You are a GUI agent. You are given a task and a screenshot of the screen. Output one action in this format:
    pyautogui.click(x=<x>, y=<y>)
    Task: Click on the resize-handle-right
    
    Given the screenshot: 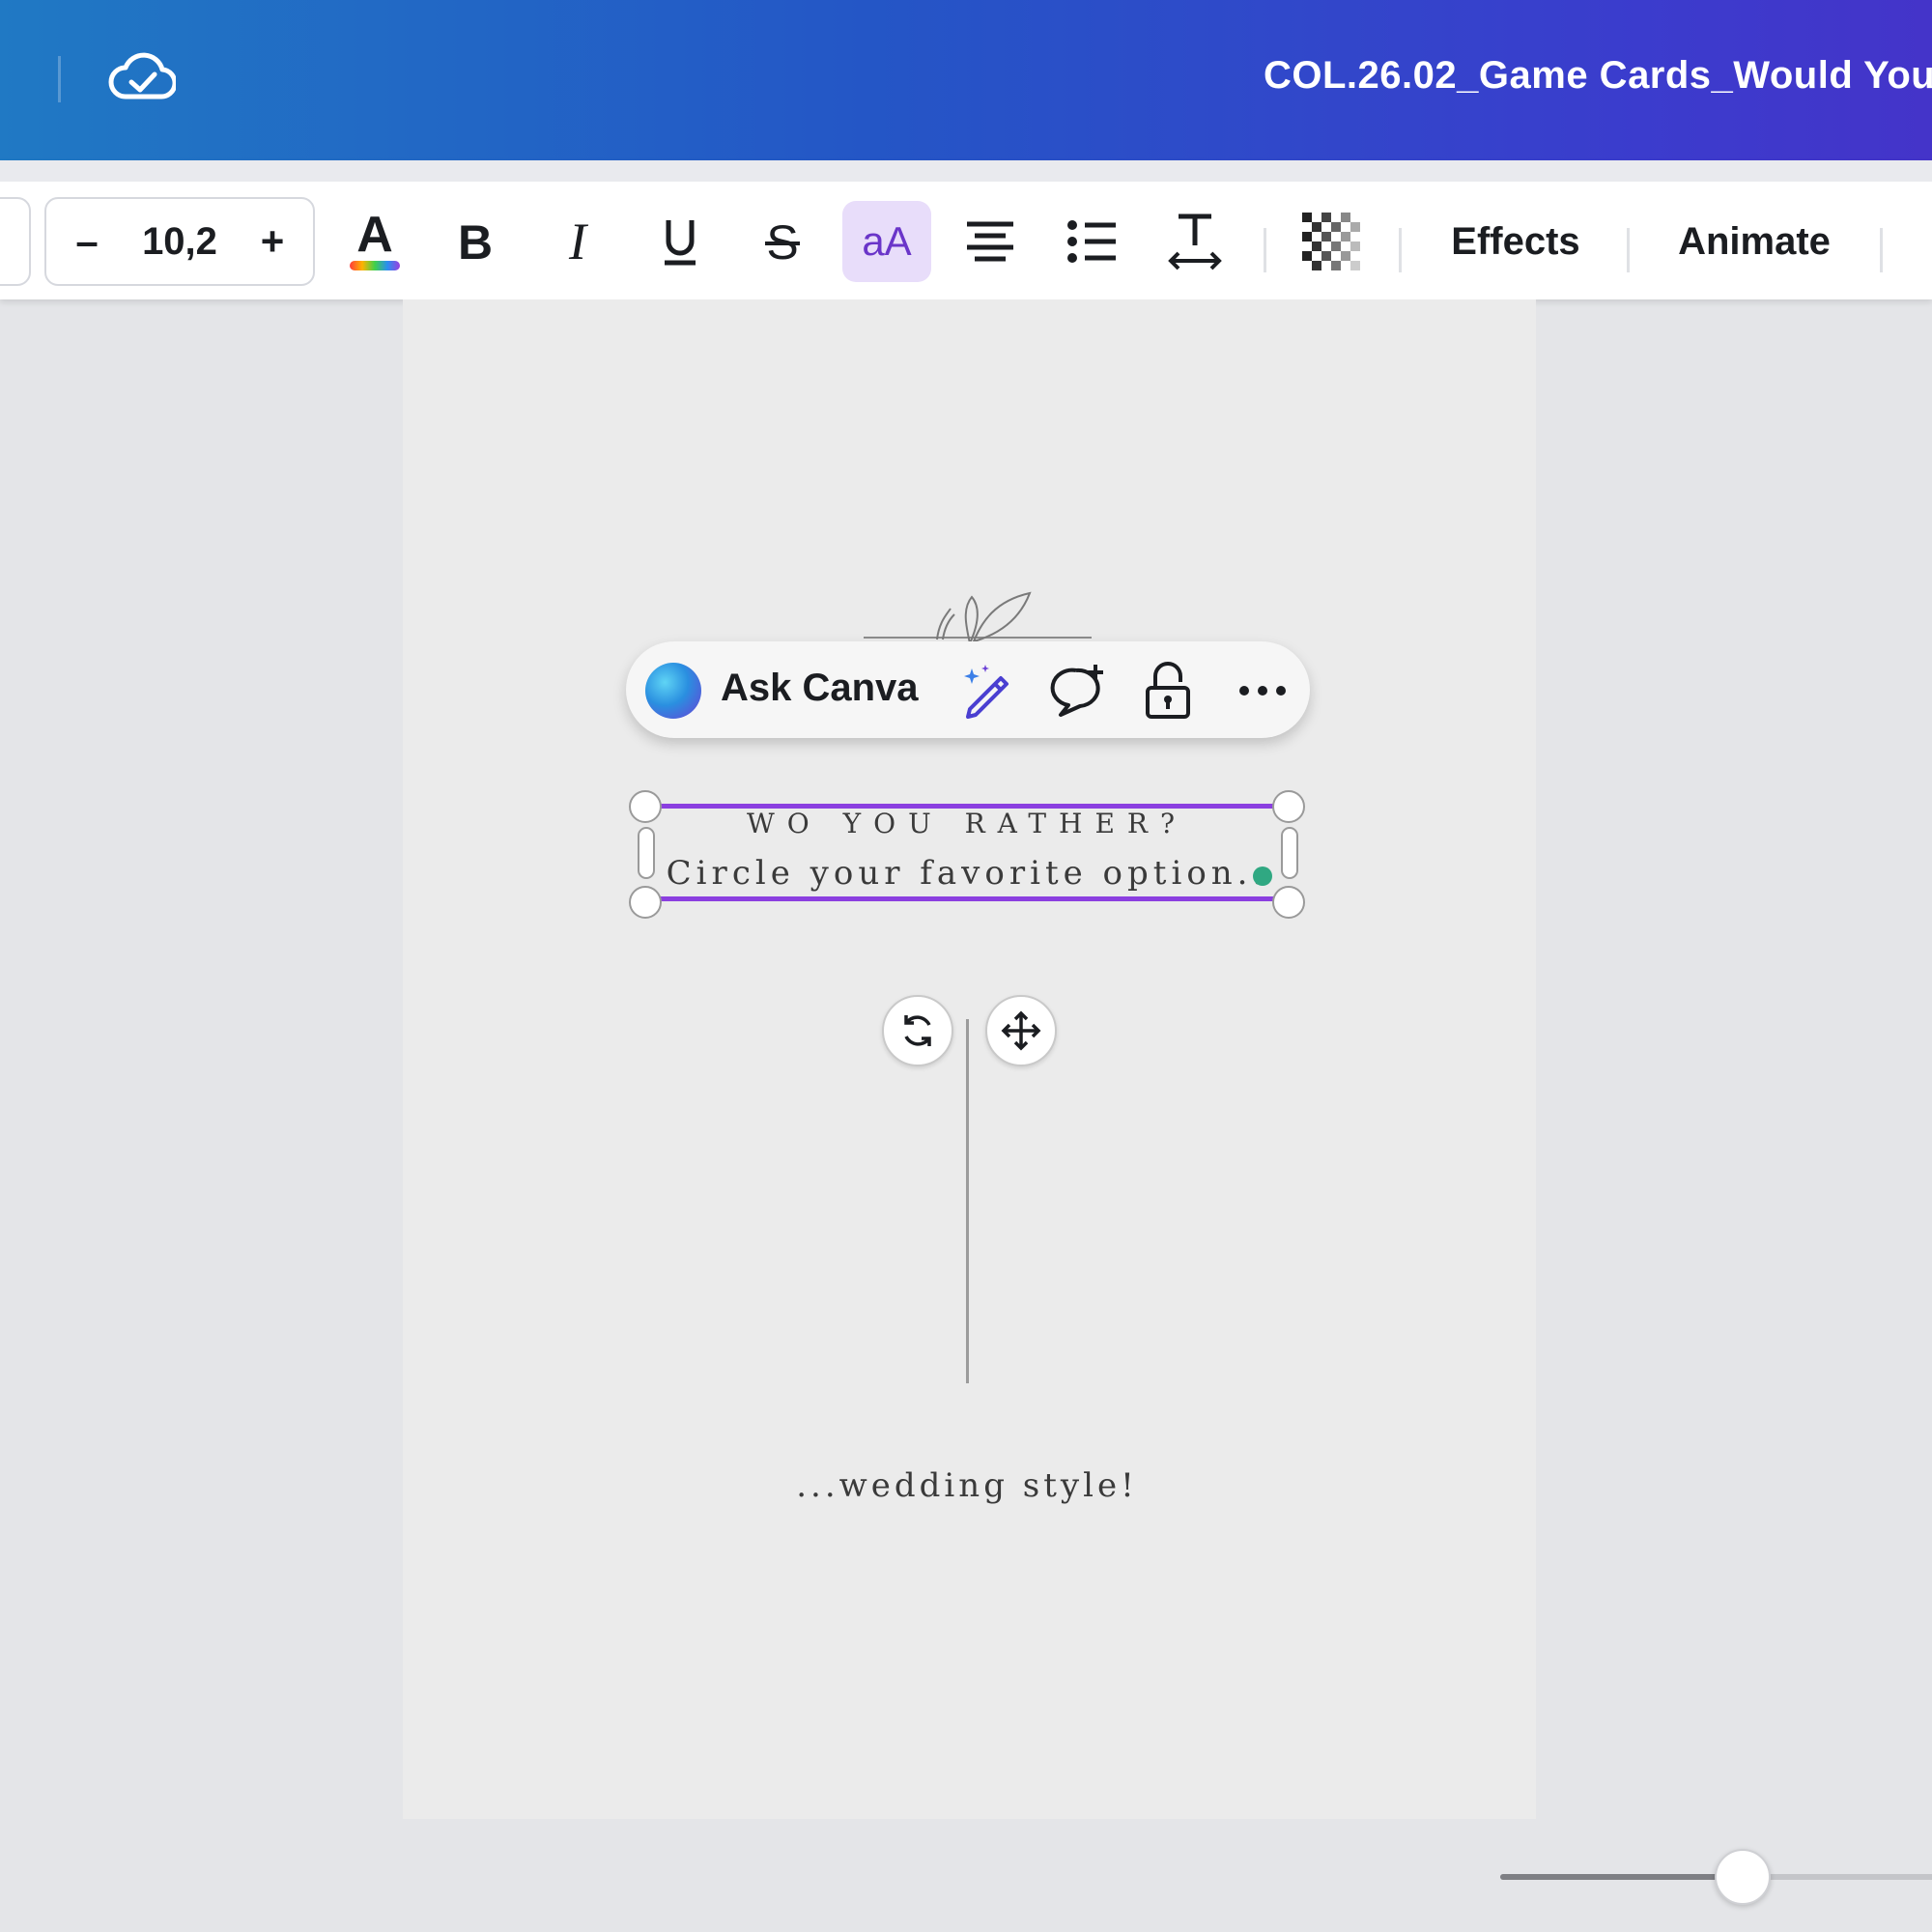 What is the action you would take?
    pyautogui.click(x=1289, y=853)
    